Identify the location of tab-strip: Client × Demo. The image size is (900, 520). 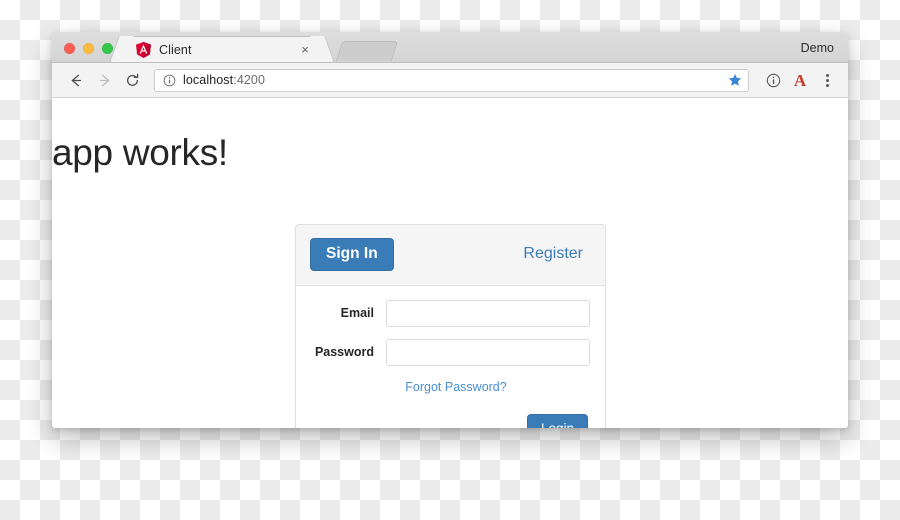
(450, 47).